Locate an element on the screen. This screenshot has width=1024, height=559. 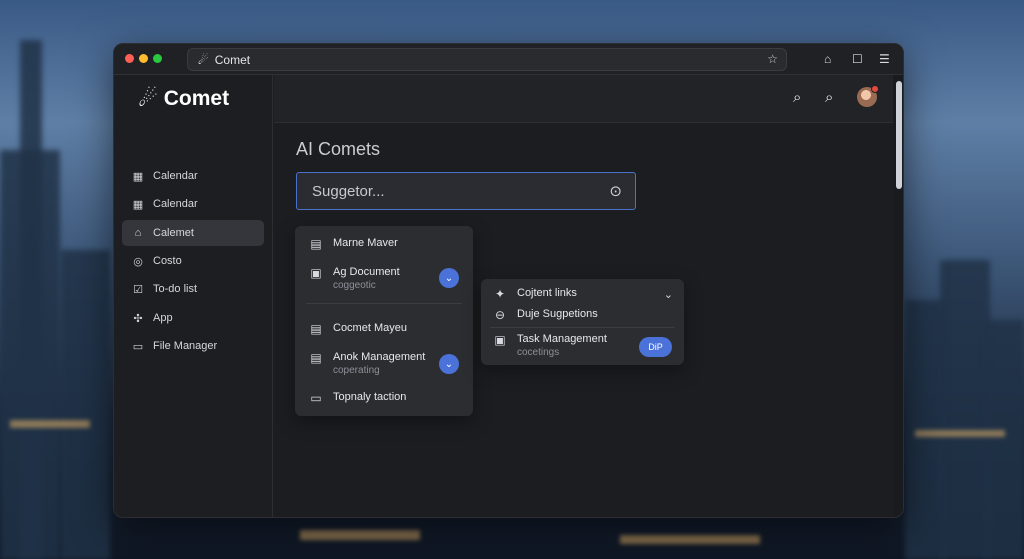
sidebar-item-todo-list: ☑ To-do list is located at coordinates (193, 289).